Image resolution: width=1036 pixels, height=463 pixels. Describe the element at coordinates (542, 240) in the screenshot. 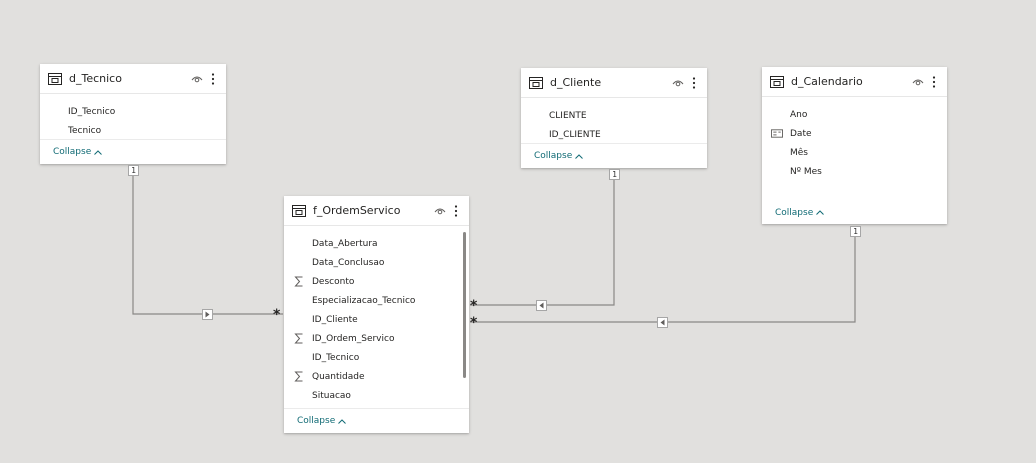

I see `relationship-line-cliente` at that location.